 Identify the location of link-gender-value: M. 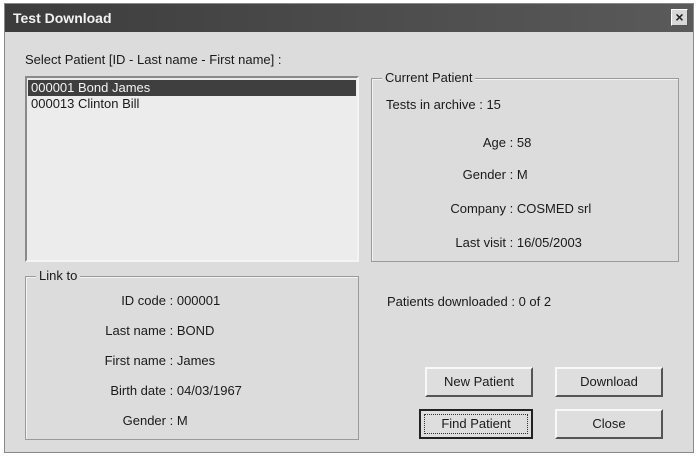
(182, 420).